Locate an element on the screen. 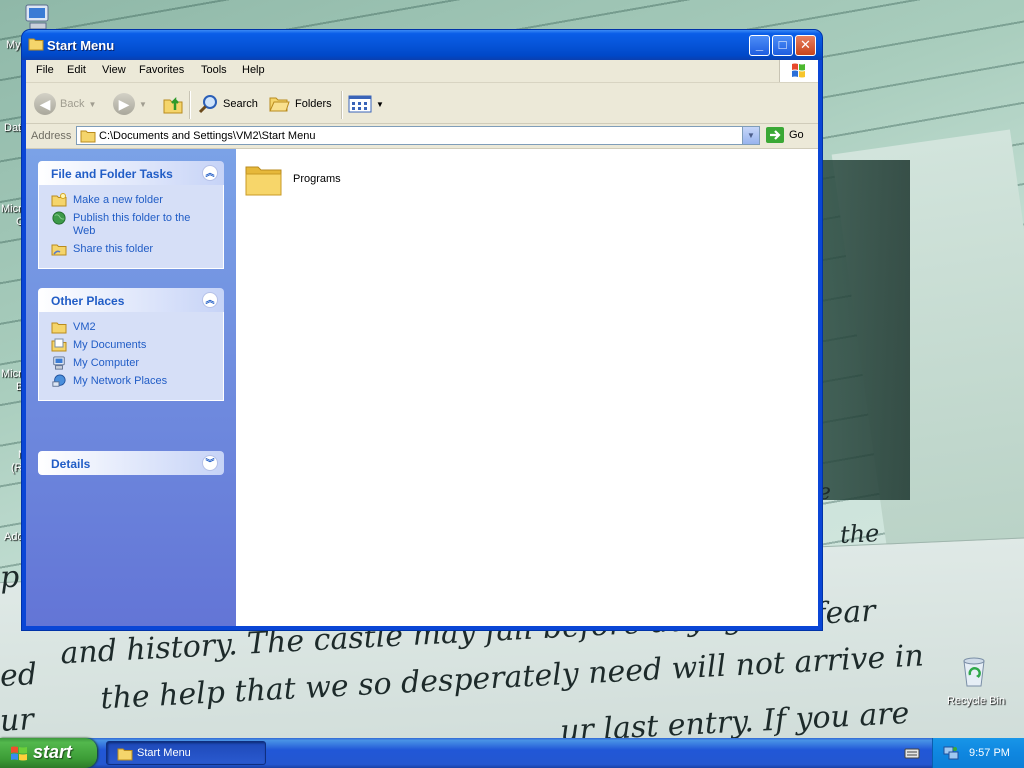 This screenshot has height=768, width=1024. expand-chevron-icon: ︾ is located at coordinates (210, 463).